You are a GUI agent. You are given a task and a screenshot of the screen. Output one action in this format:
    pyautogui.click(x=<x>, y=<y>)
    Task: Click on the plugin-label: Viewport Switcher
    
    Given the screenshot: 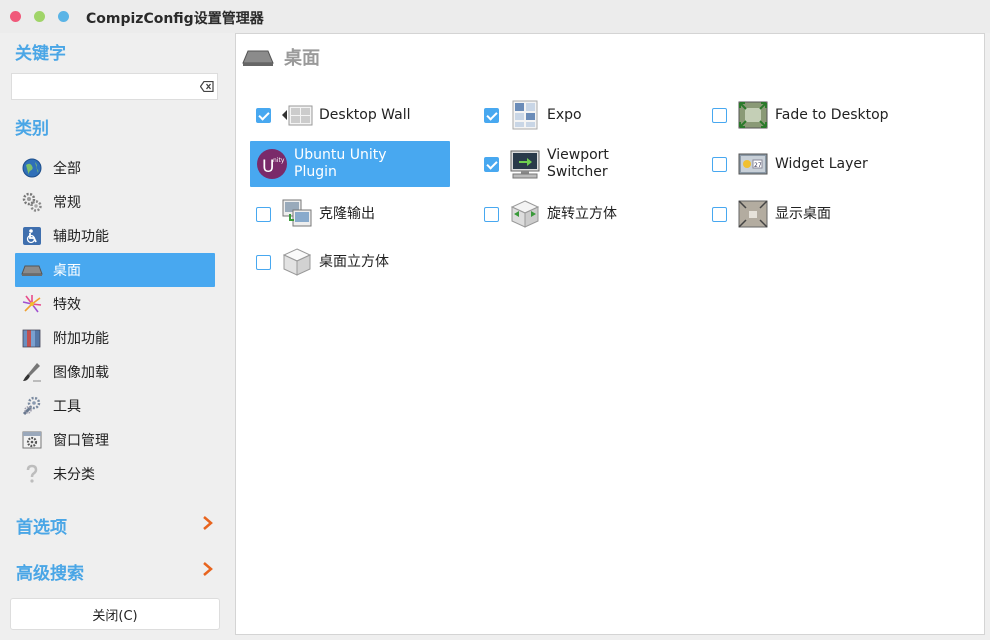 What is the action you would take?
    pyautogui.click(x=578, y=163)
    